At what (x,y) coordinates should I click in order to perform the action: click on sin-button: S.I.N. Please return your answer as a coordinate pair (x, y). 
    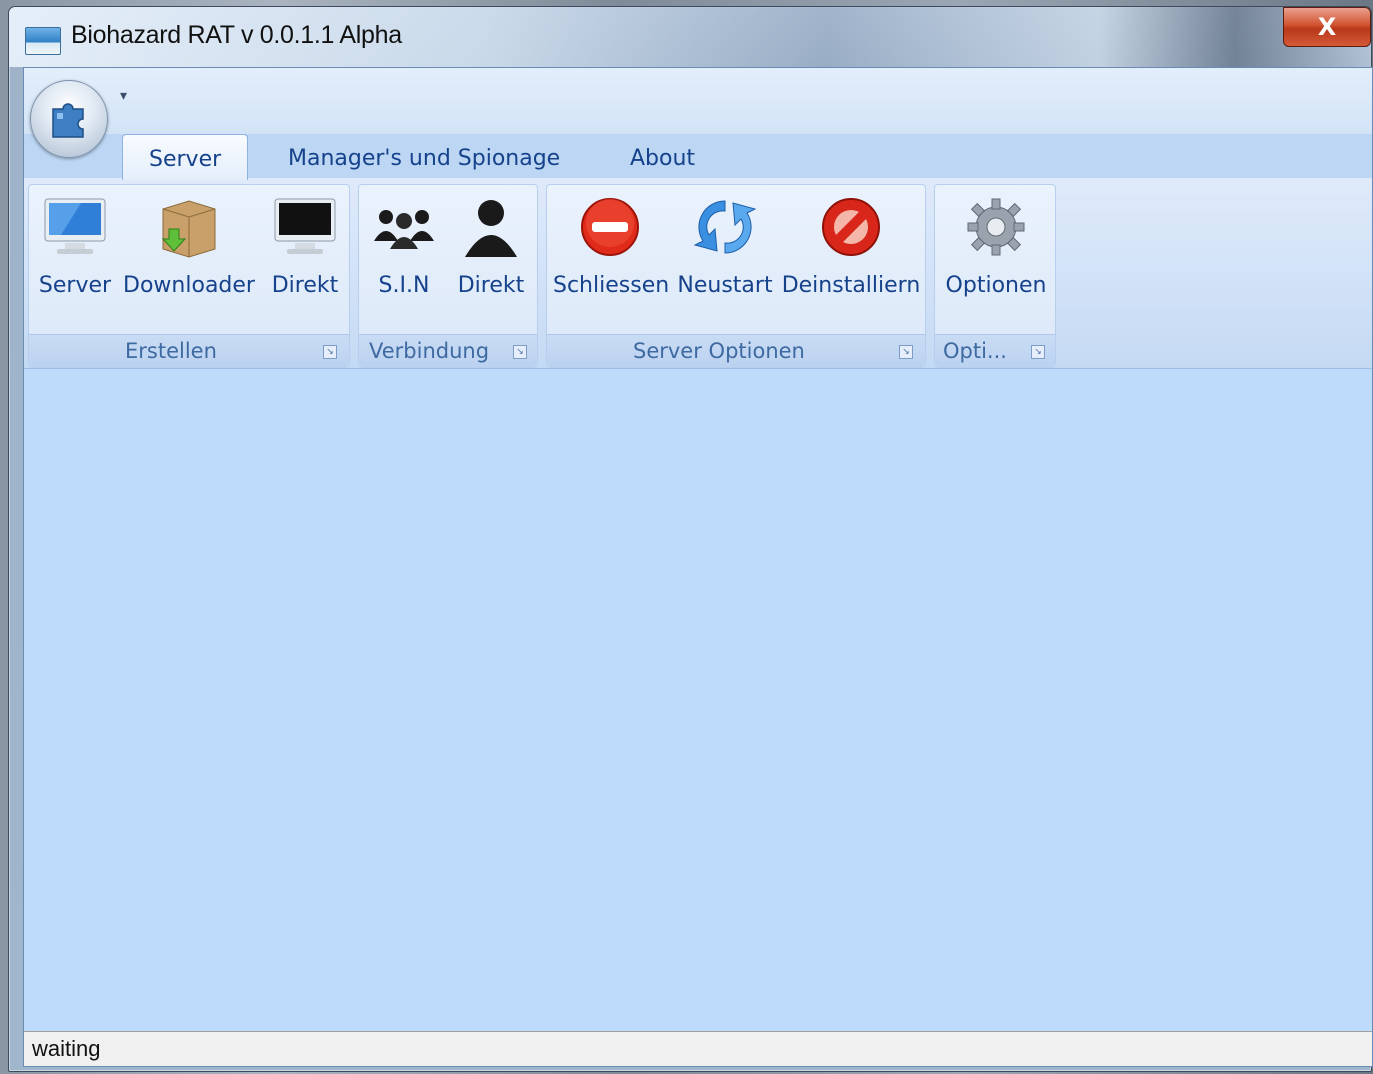
    Looking at the image, I should click on (404, 259).